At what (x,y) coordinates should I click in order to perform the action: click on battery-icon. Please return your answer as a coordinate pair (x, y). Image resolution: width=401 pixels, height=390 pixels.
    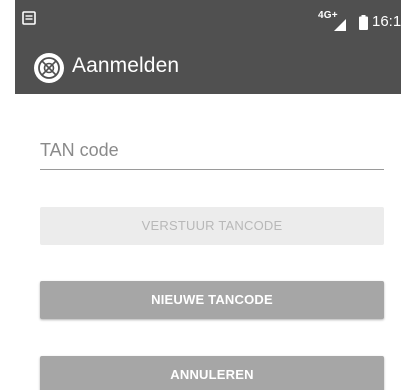
    Looking at the image, I should click on (363, 22).